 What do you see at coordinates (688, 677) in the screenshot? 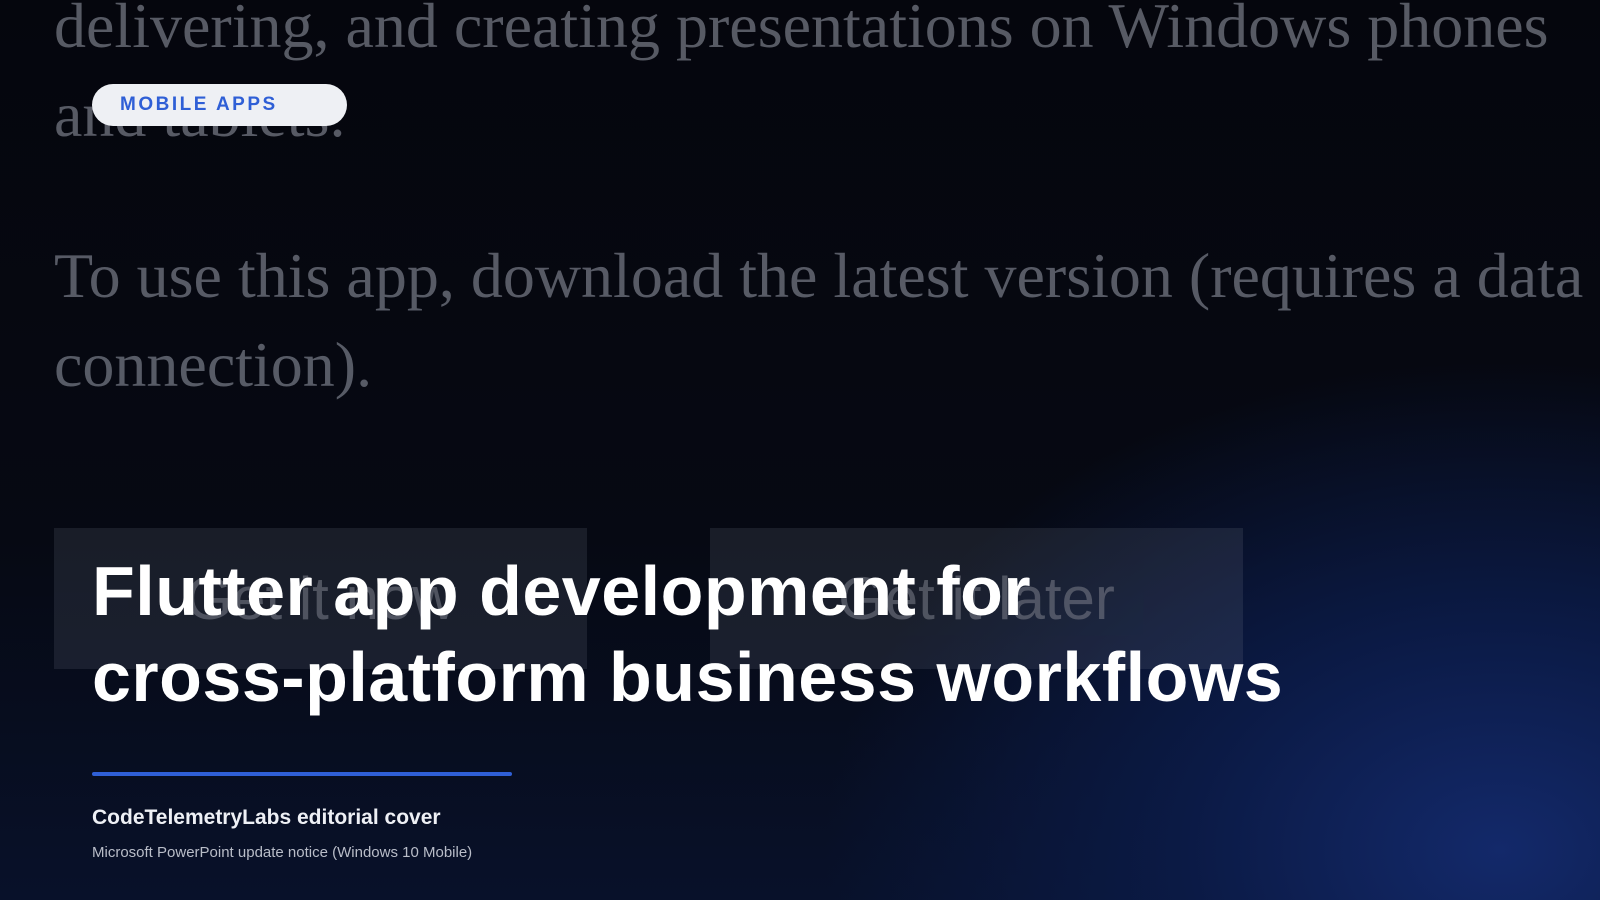
I see `headline-line-2: cross-platform business workflows` at bounding box center [688, 677].